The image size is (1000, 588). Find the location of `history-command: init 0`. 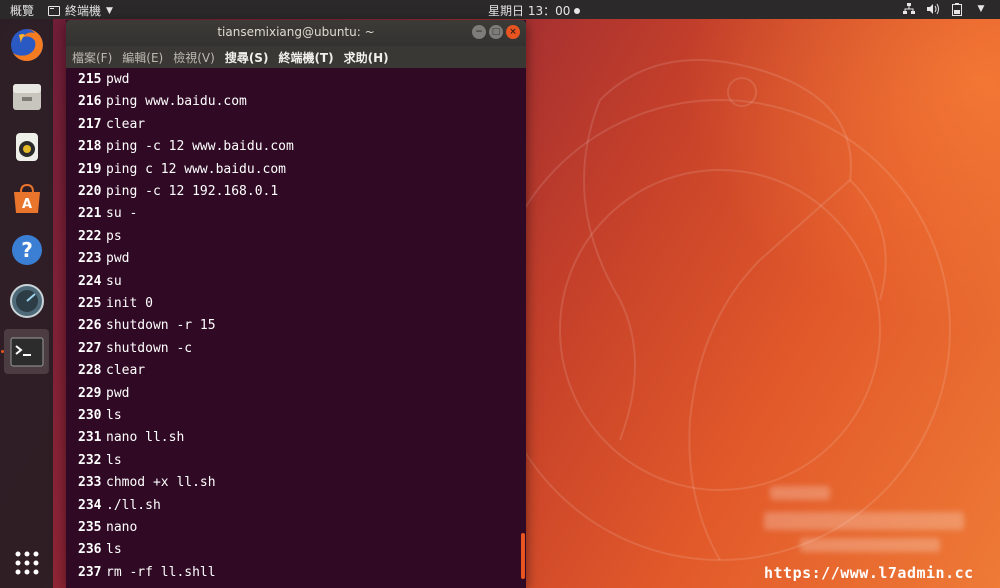

history-command: init 0 is located at coordinates (129, 303).